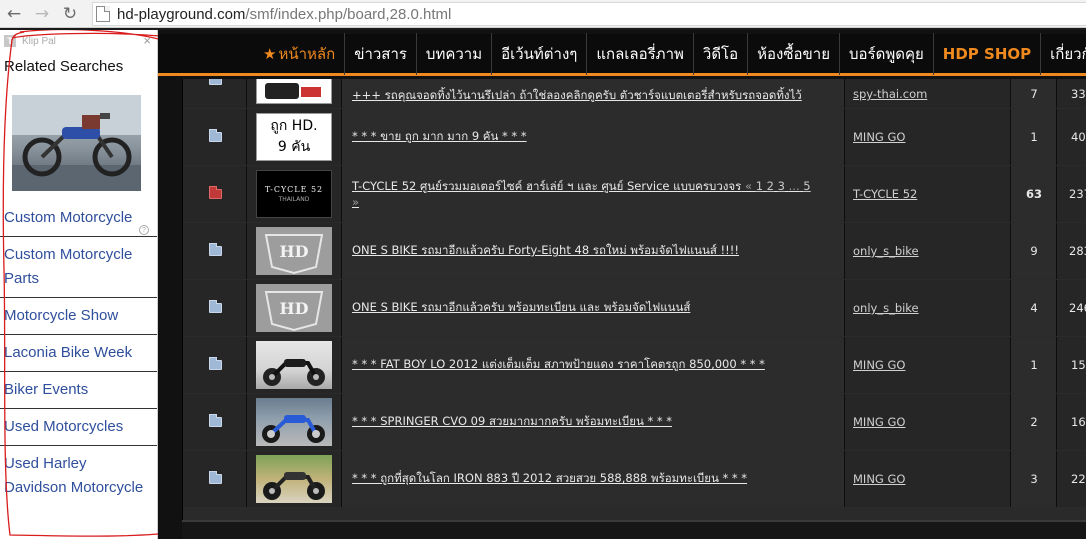  I want to click on reply-count: 7, so click(1034, 94).